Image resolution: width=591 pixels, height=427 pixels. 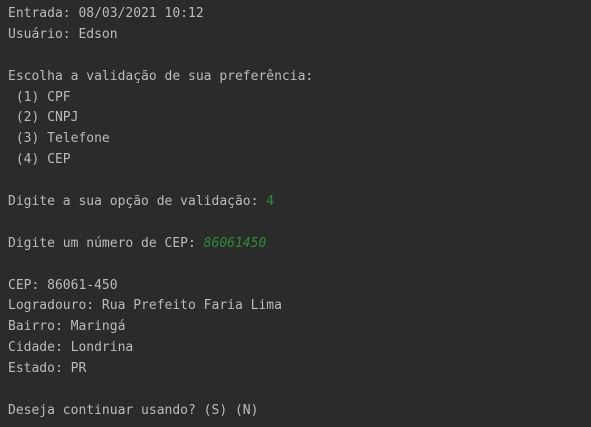 What do you see at coordinates (39, 97) in the screenshot?
I see `line-text: (1) CPF` at bounding box center [39, 97].